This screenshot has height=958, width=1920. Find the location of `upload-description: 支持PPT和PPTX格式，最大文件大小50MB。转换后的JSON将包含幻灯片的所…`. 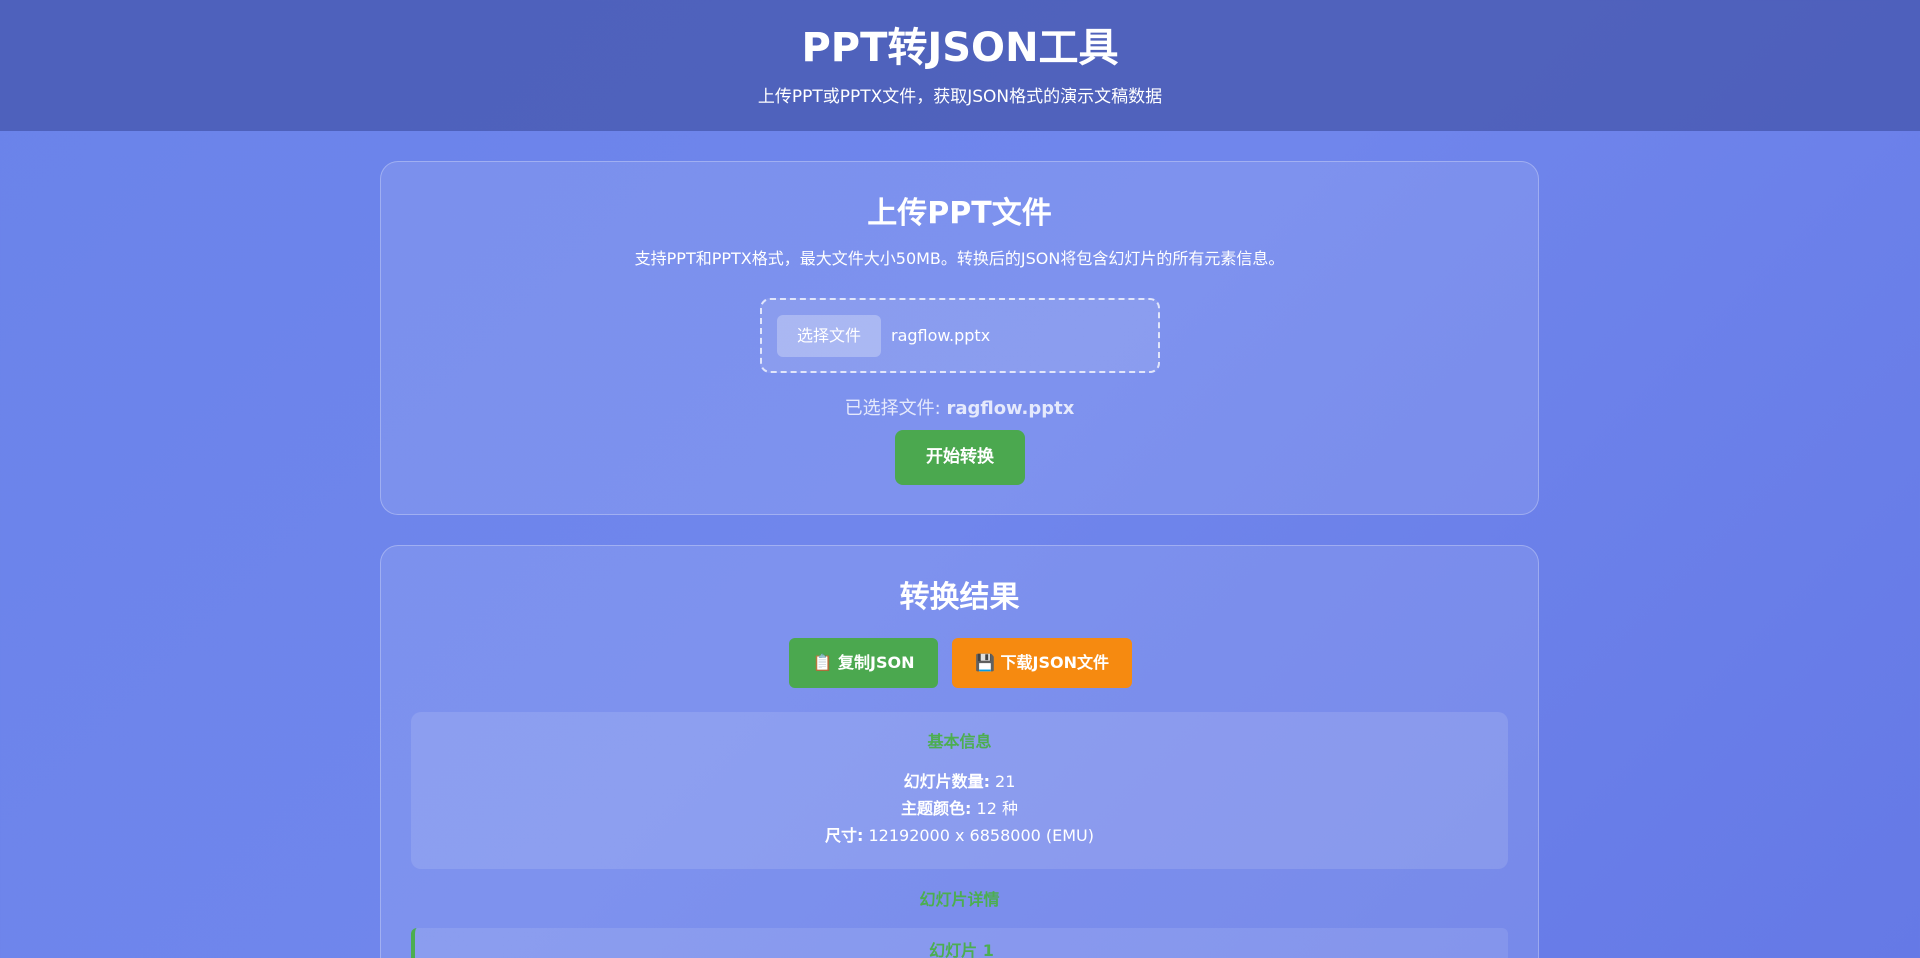

upload-description: 支持PPT和PPTX格式，最大文件大小50MB。转换后的JSON将包含幻灯片的所… is located at coordinates (959, 258).